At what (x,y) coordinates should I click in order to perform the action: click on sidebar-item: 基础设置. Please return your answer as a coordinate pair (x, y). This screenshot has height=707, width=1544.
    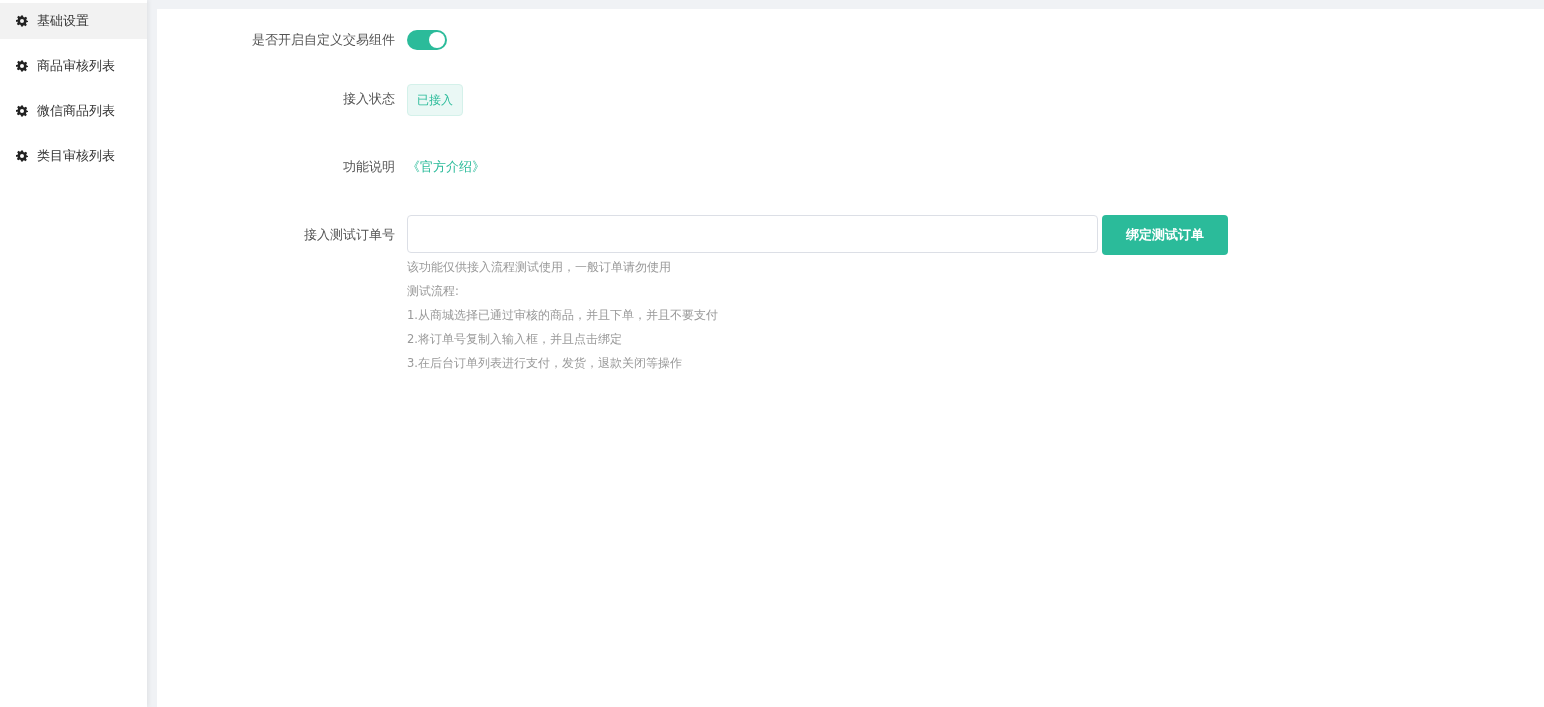
    Looking at the image, I should click on (73, 21).